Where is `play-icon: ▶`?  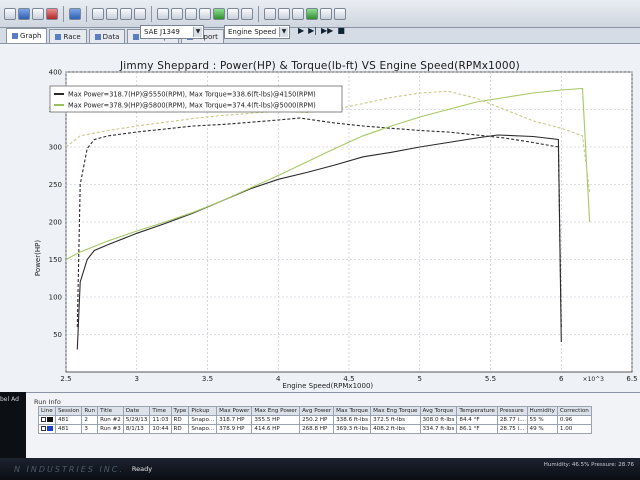 play-icon: ▶ is located at coordinates (301, 30).